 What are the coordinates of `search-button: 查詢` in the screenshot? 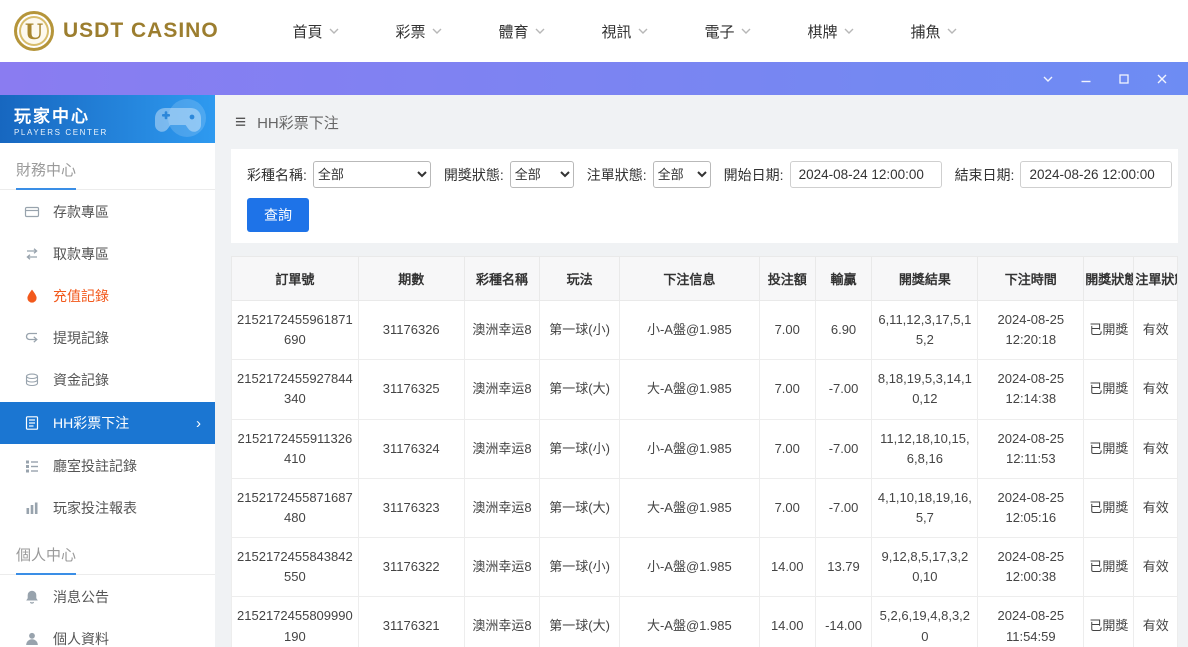 It's located at (278, 215).